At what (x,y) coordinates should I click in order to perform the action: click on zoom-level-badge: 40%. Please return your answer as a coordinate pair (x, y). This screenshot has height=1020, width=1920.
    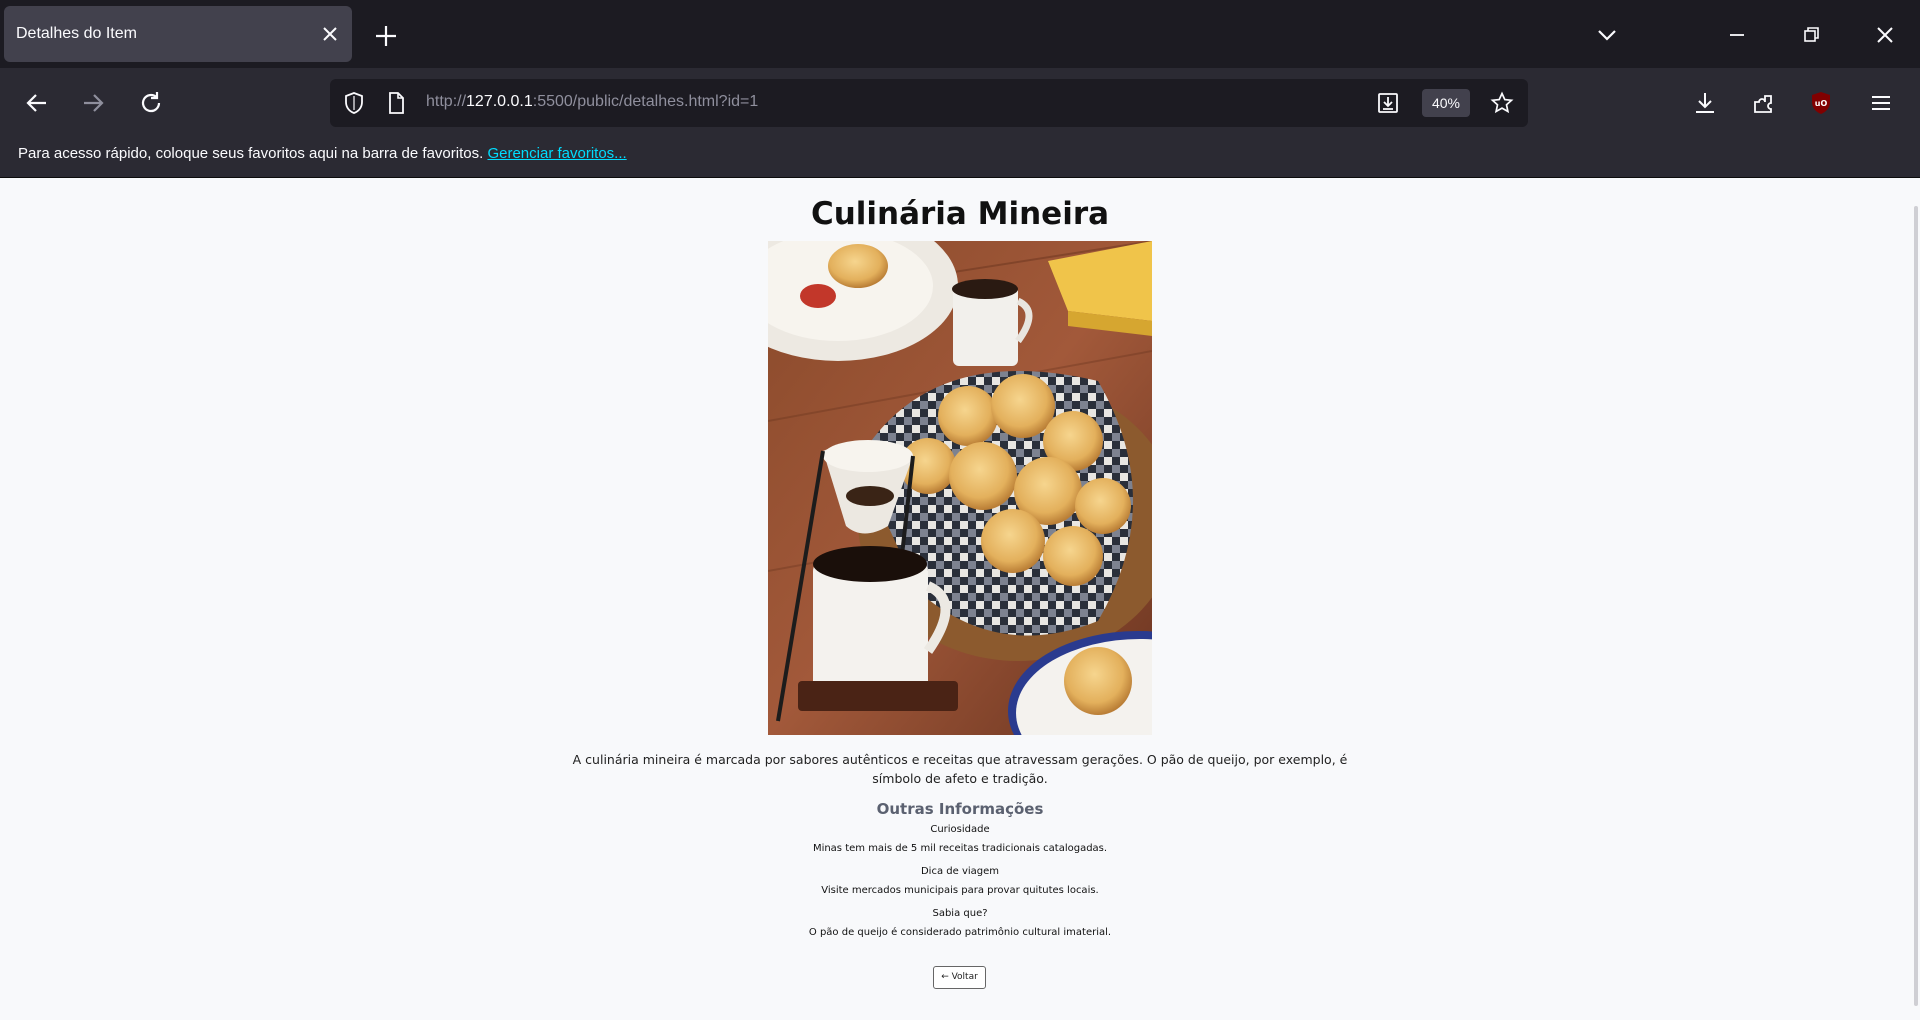
    Looking at the image, I should click on (1446, 103).